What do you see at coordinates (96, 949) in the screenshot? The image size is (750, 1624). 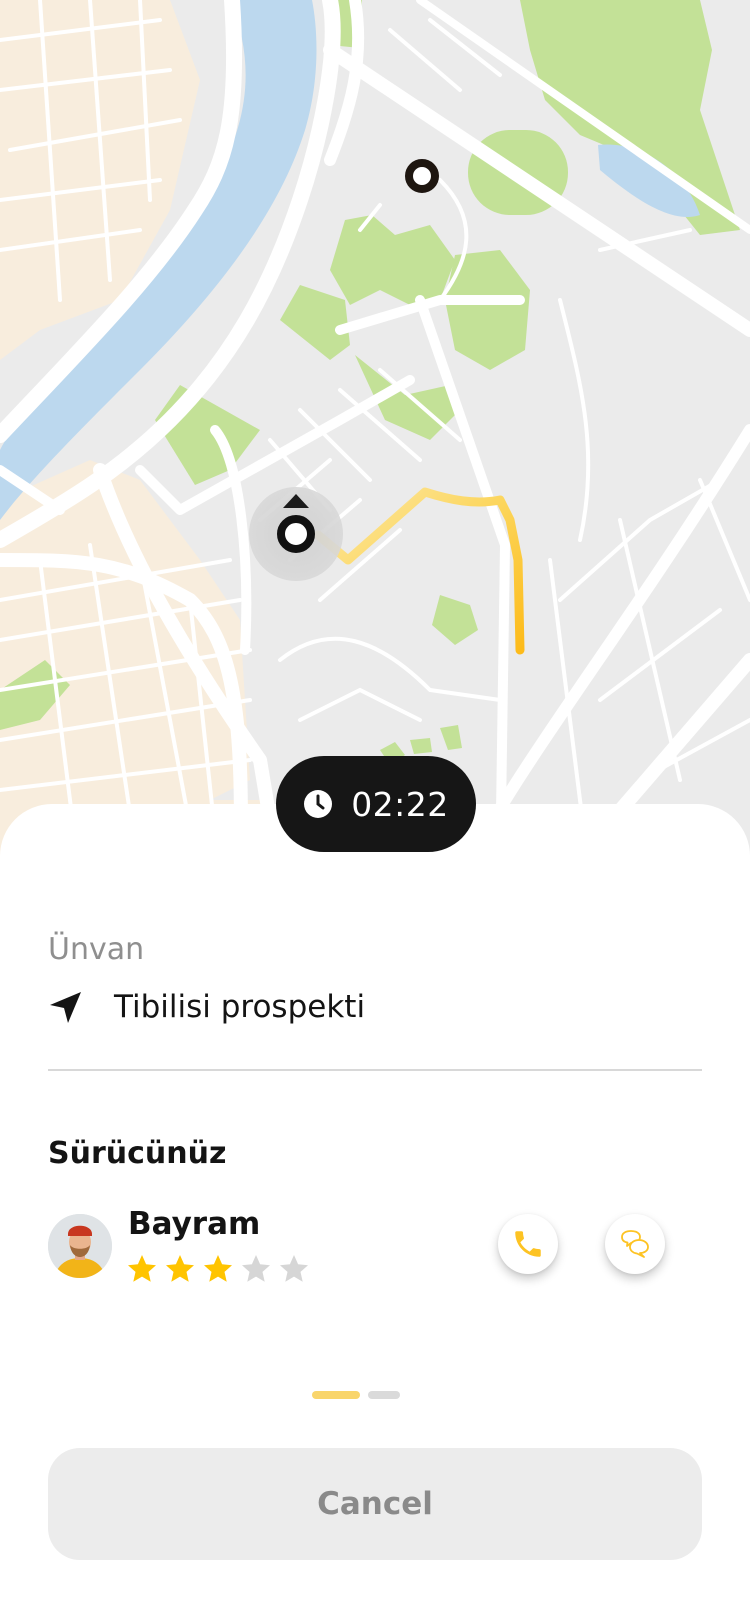 I see `destination-label: Ünvan` at bounding box center [96, 949].